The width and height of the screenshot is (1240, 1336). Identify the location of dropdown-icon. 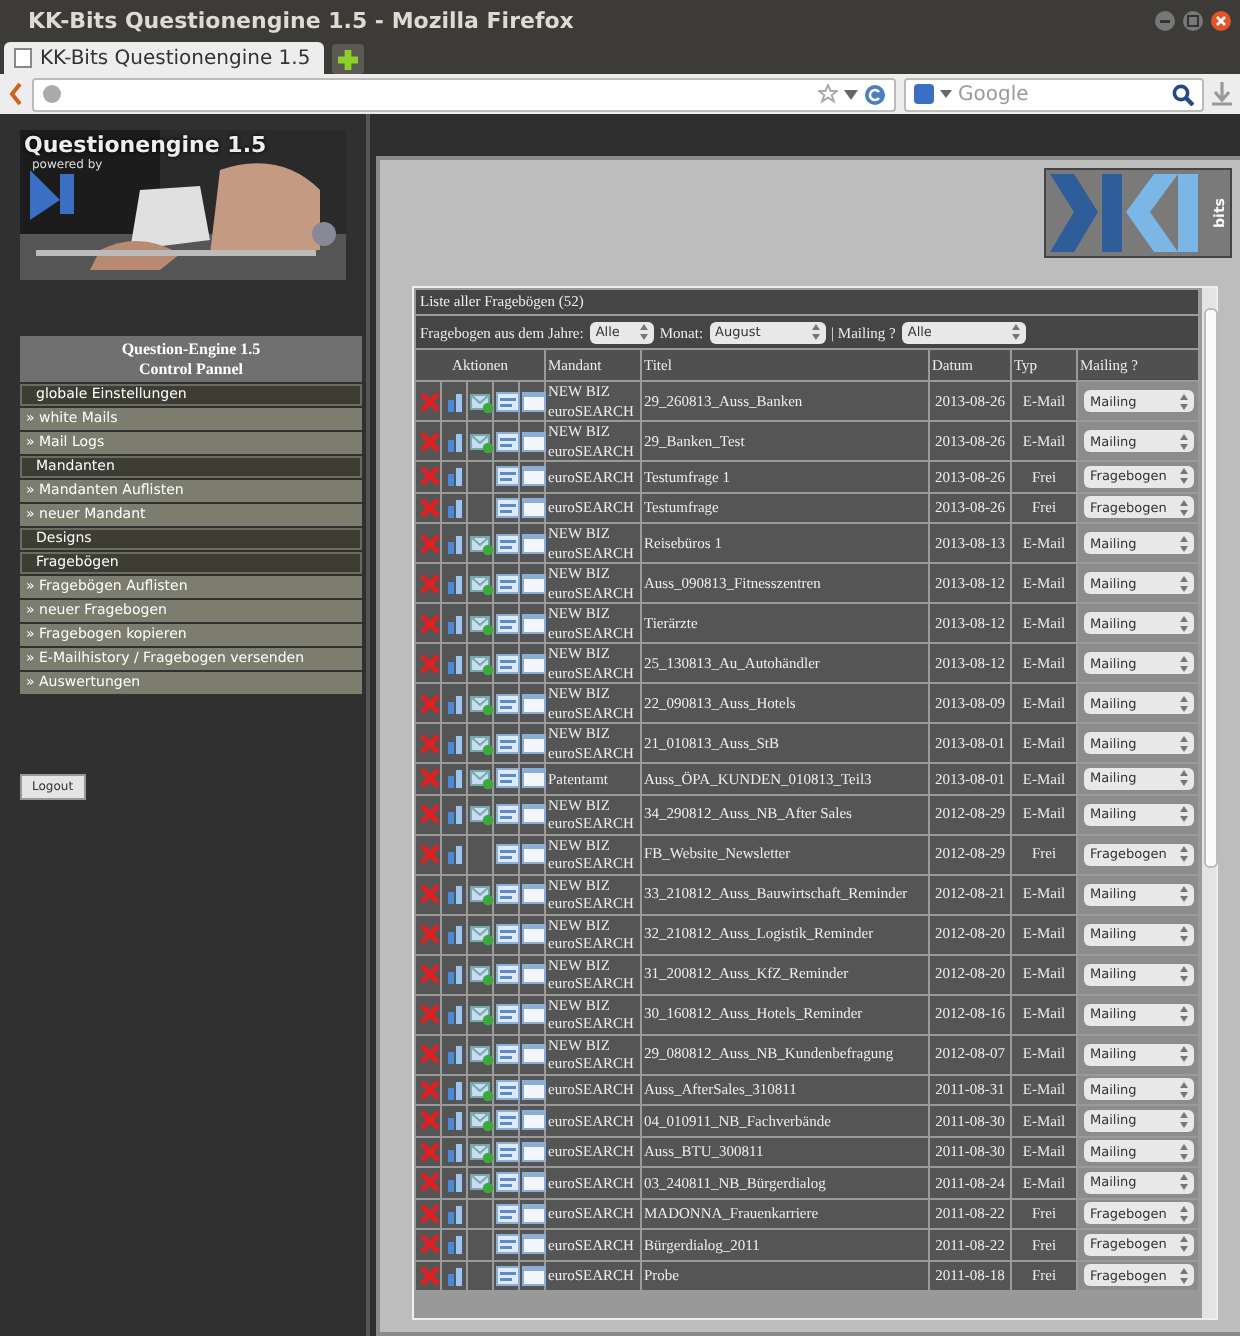
(946, 94).